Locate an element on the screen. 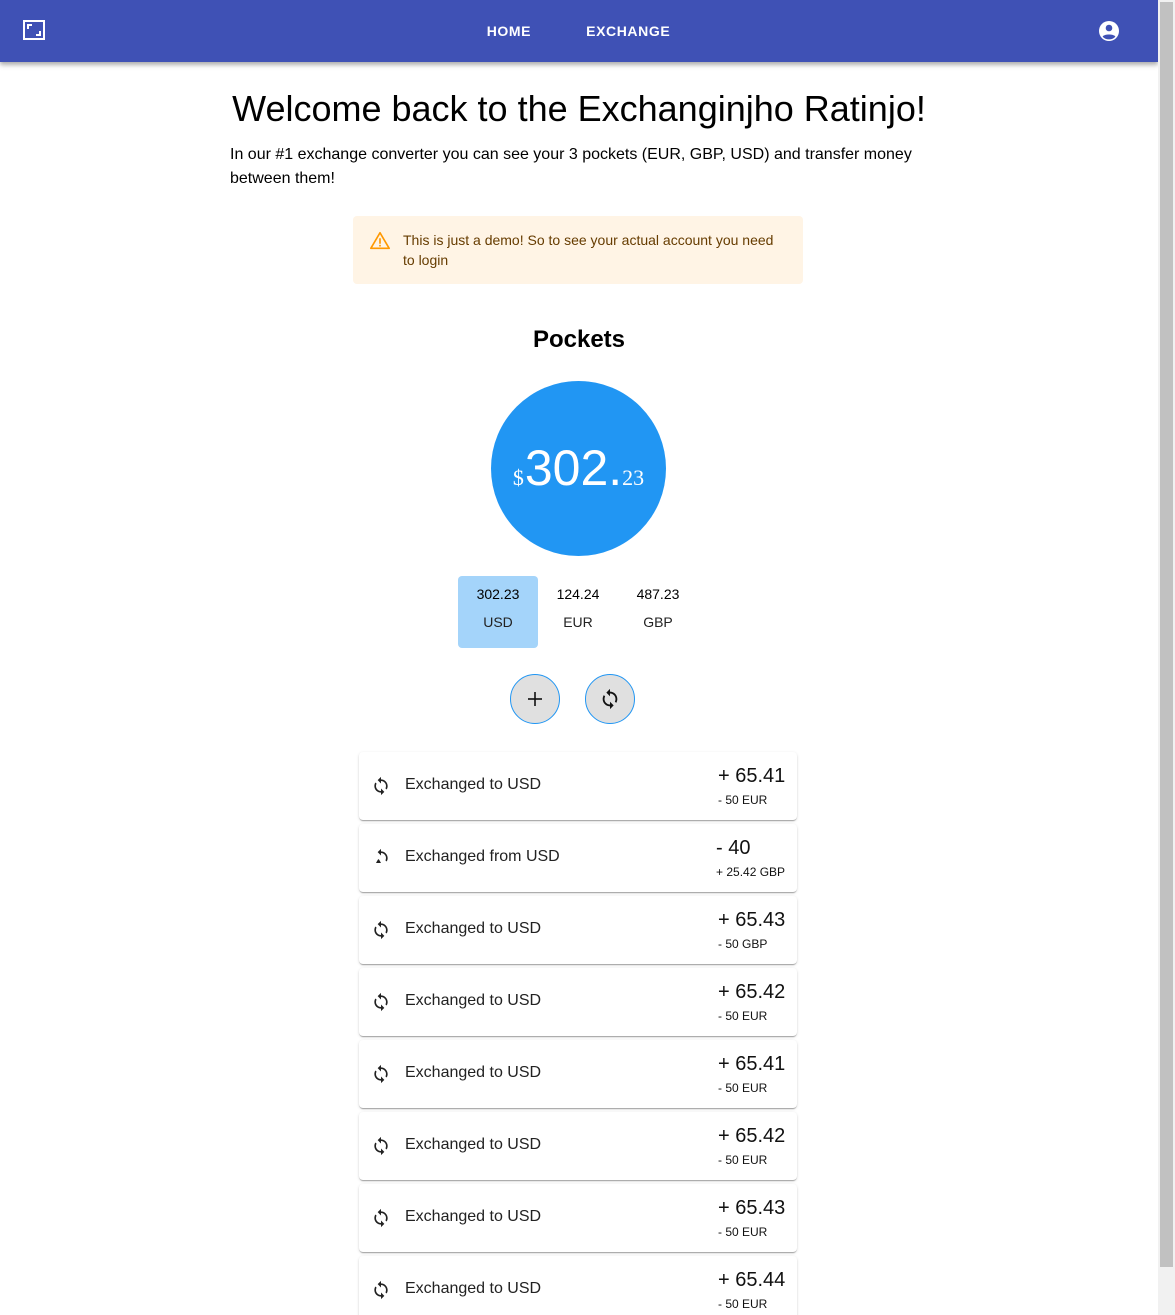 This screenshot has width=1175, height=1315. add-money-button is located at coordinates (535, 699).